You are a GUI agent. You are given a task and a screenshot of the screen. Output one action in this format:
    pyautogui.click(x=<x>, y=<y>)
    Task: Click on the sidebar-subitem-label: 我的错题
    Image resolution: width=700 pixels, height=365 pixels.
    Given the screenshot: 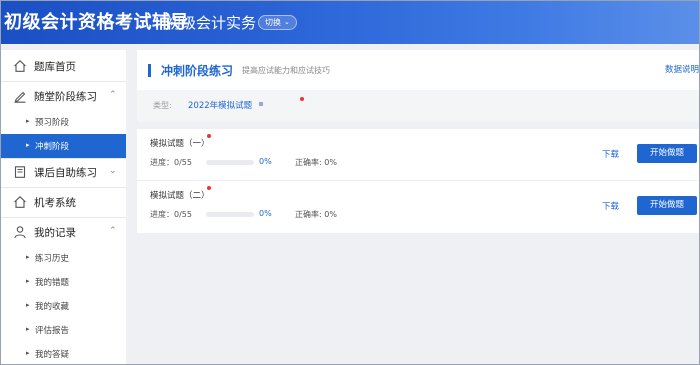 What is the action you would take?
    pyautogui.click(x=52, y=283)
    